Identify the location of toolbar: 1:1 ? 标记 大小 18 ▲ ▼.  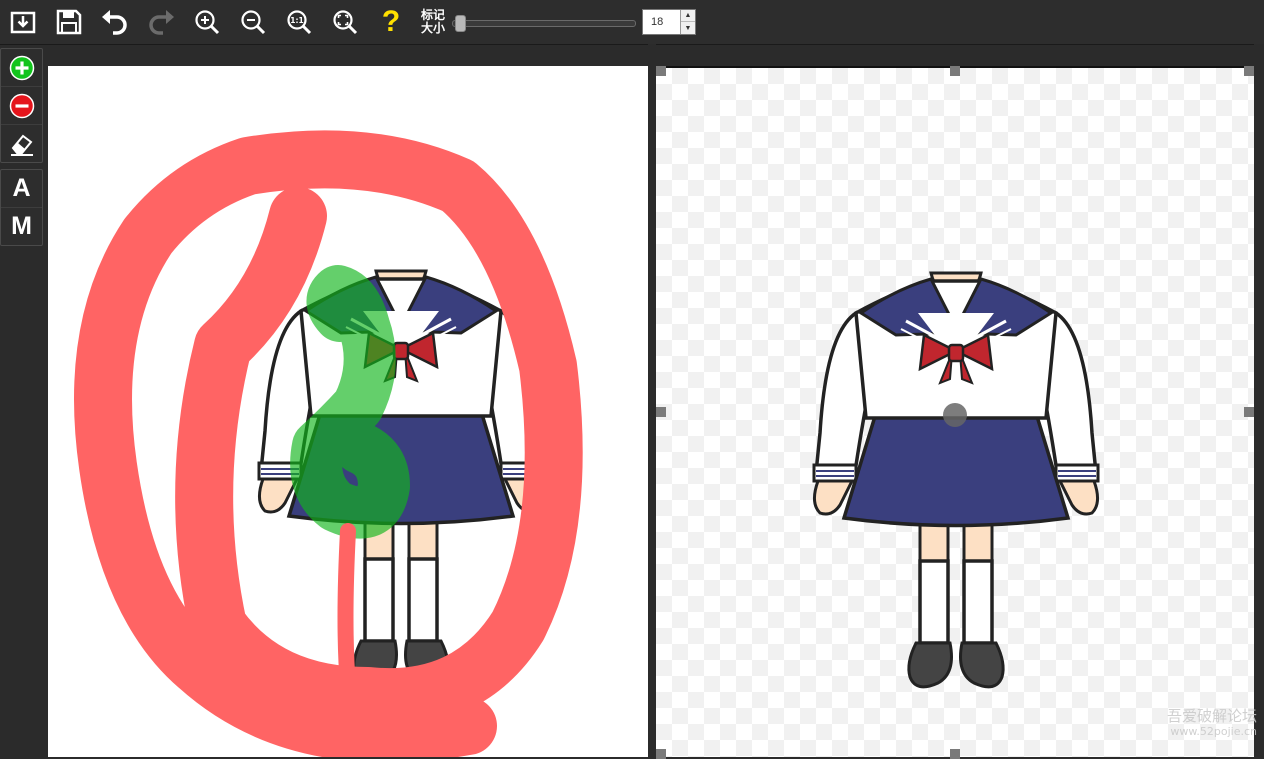
(632, 22).